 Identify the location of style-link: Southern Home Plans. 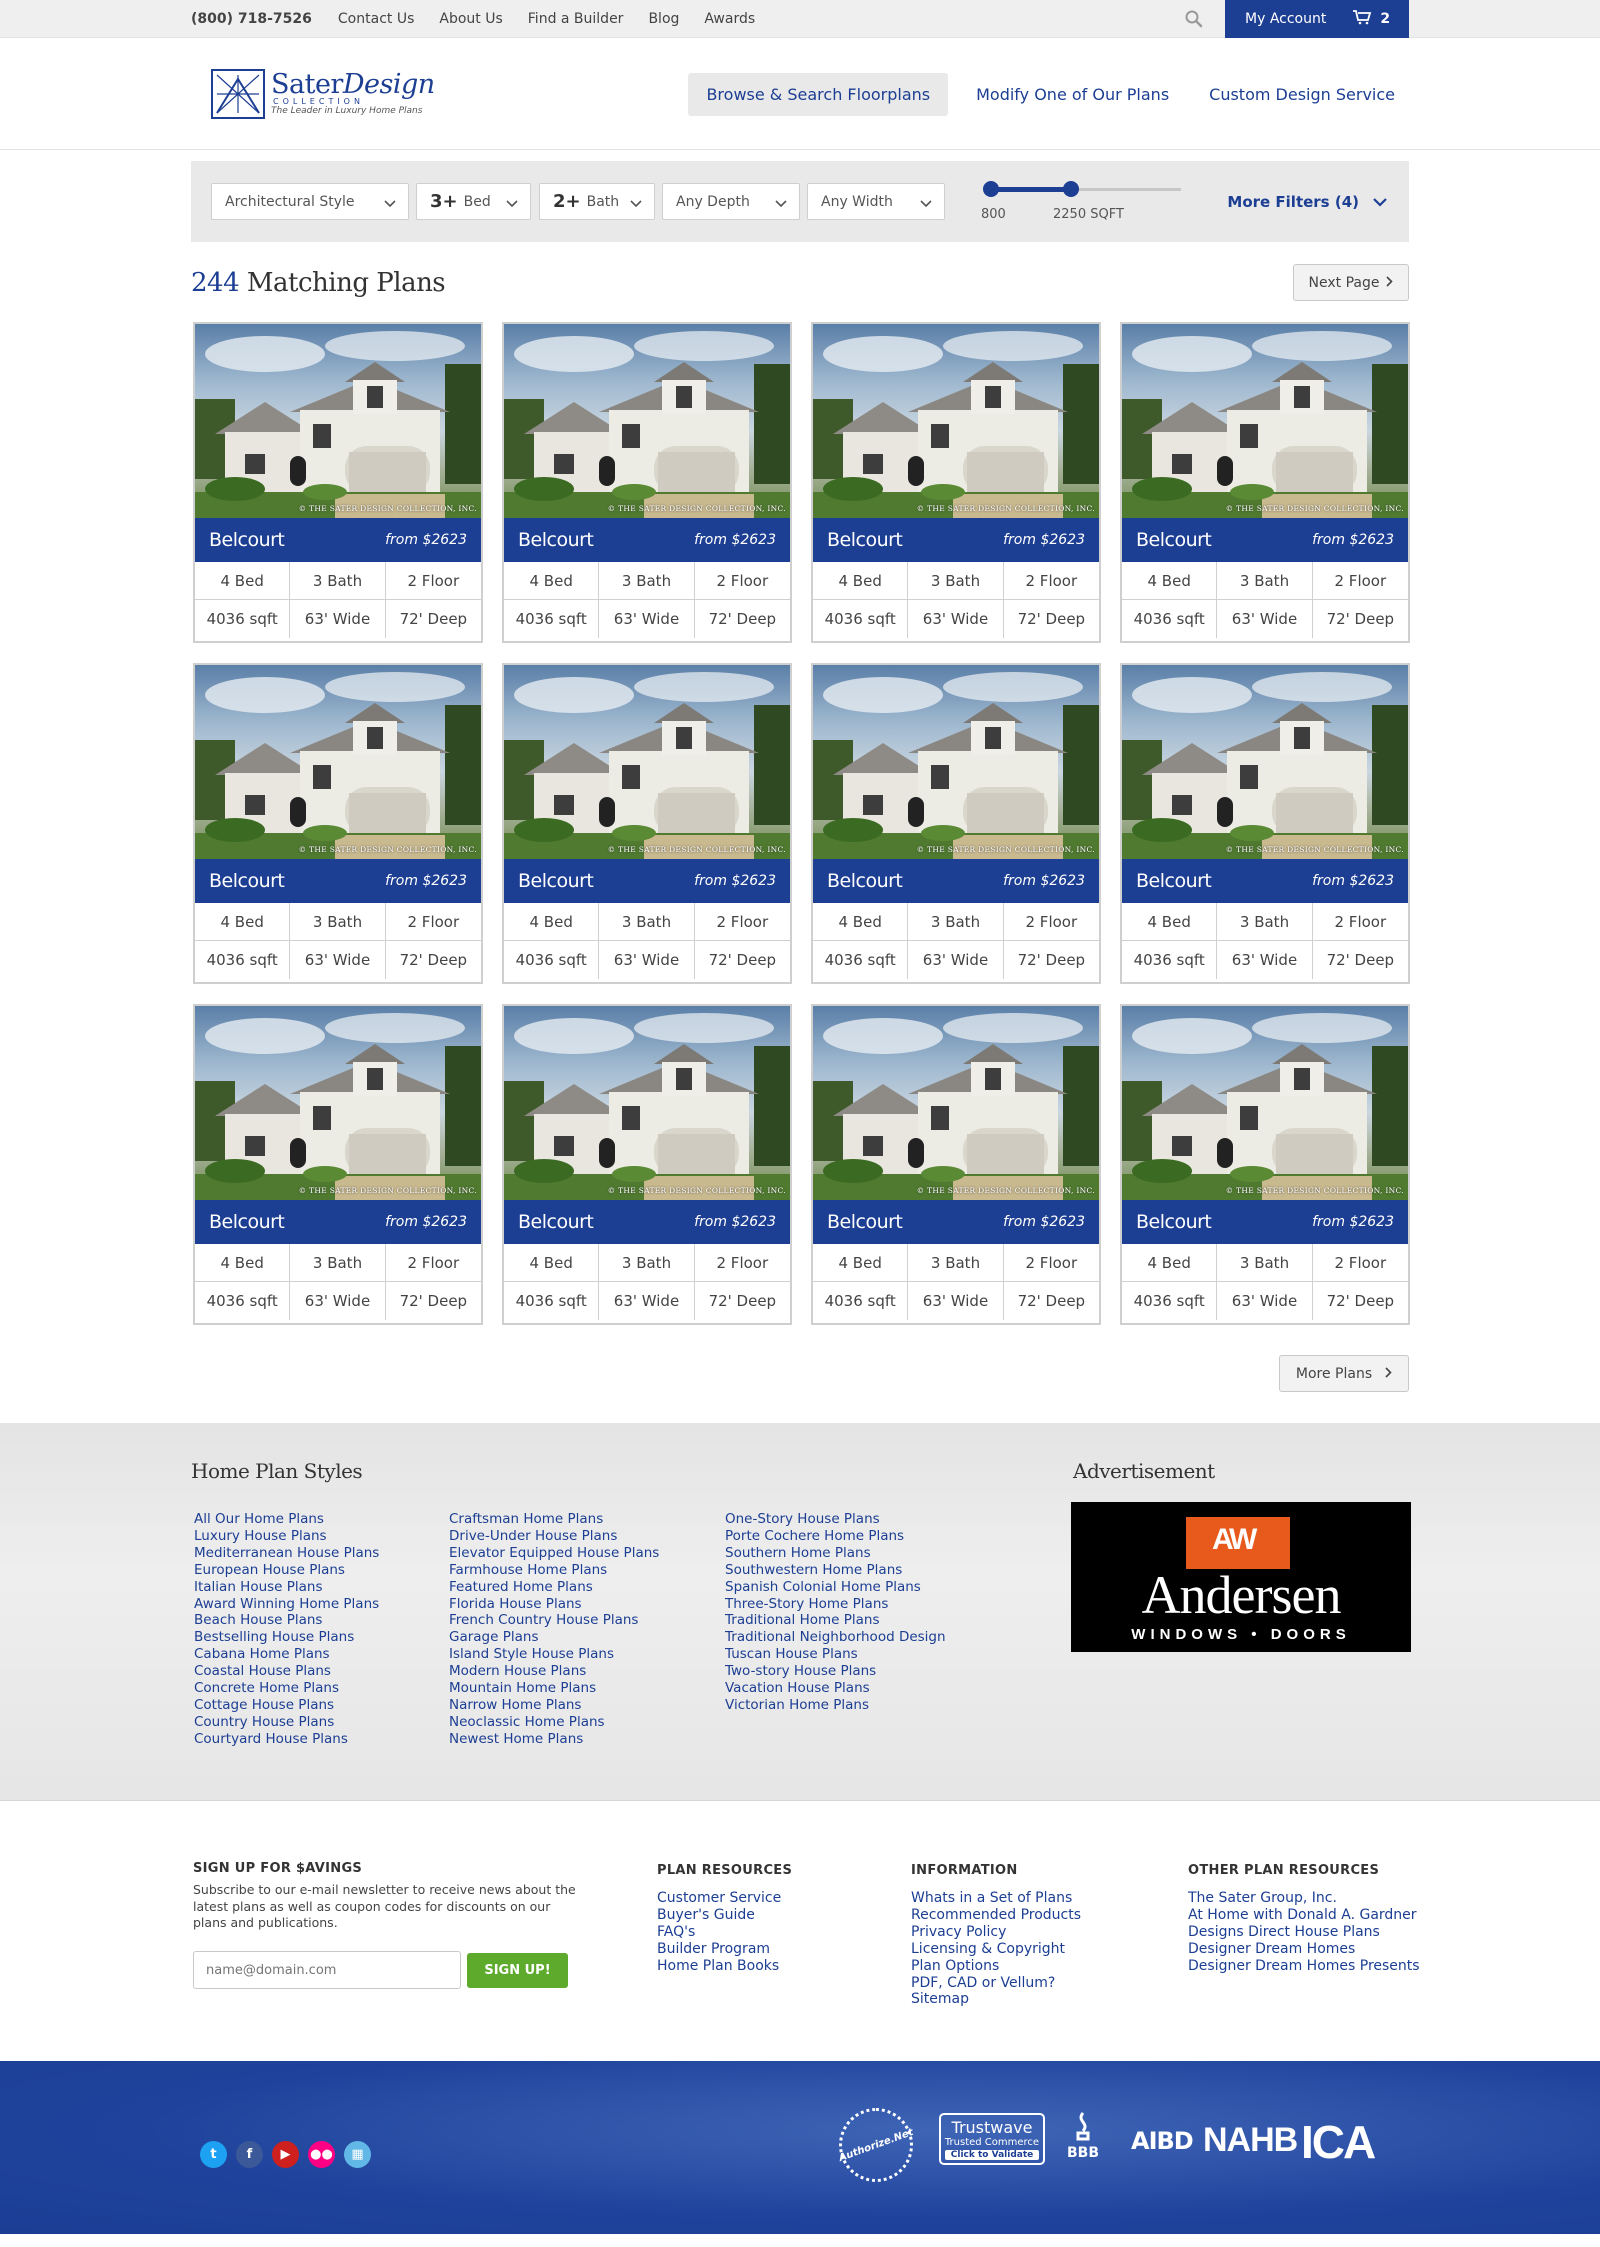
(835, 1553).